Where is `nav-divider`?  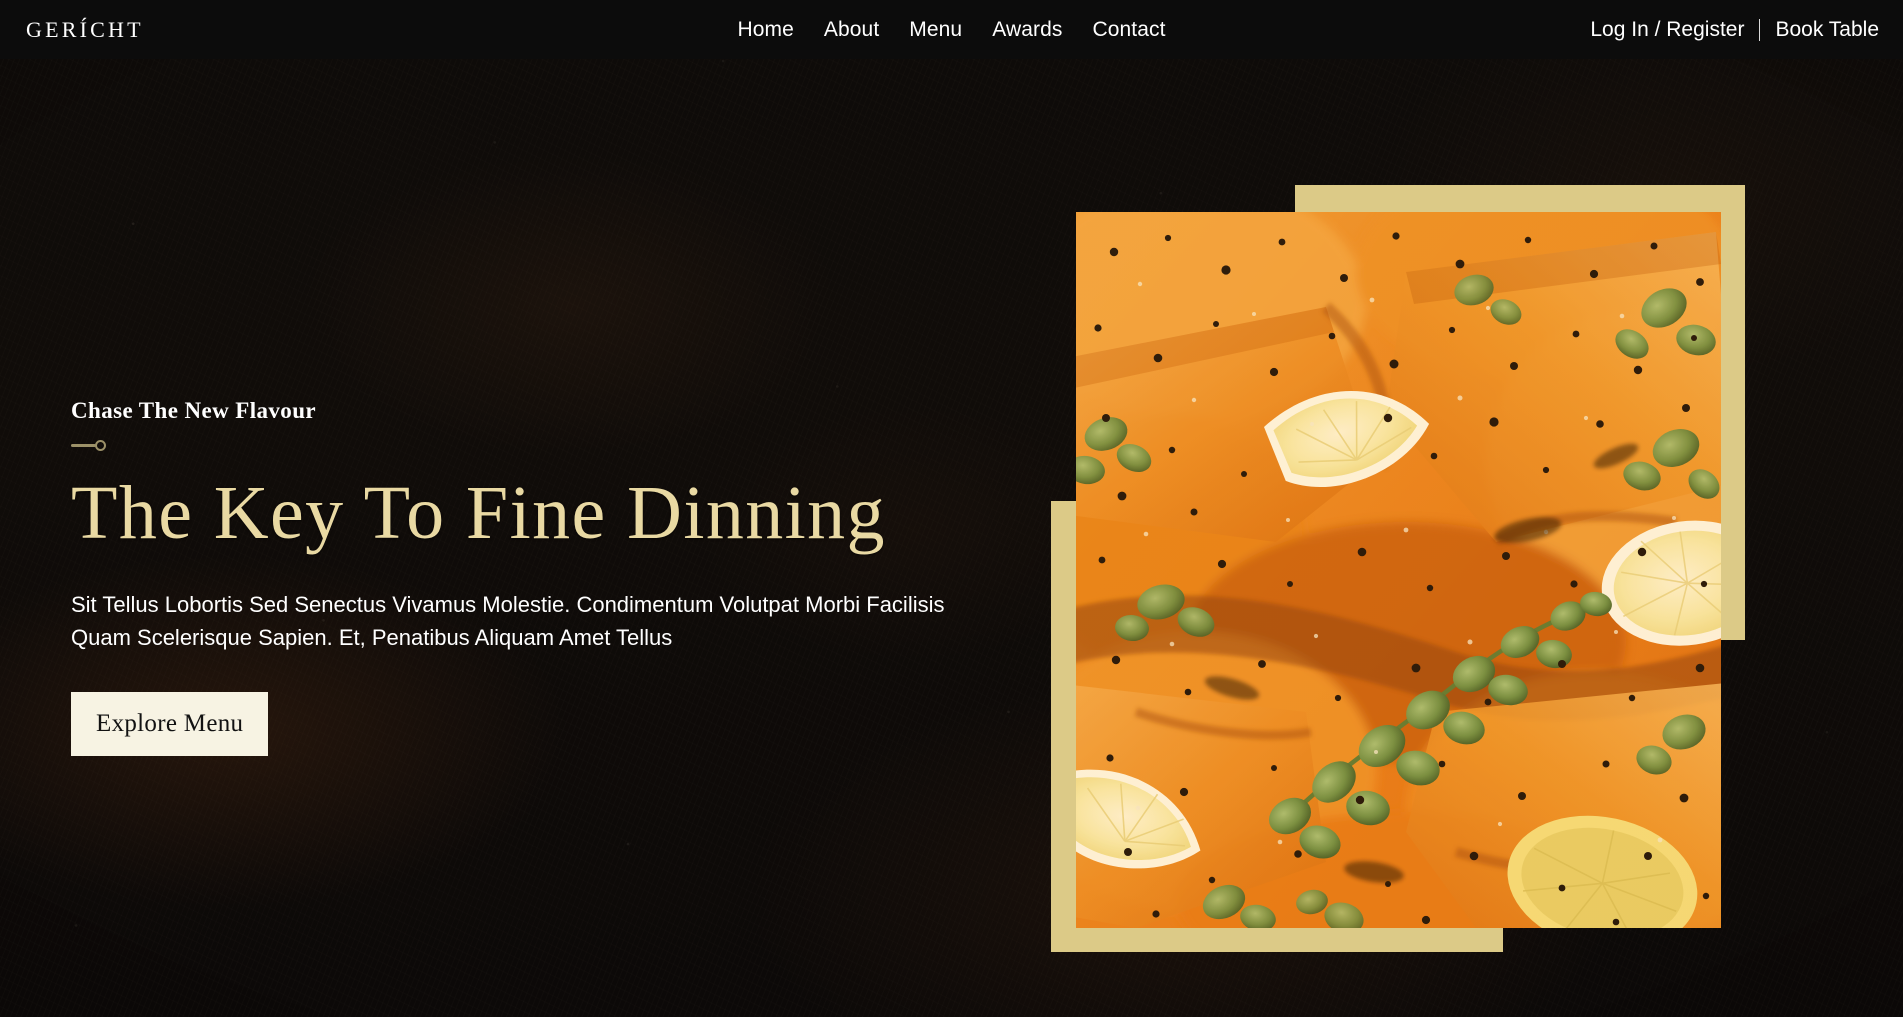
nav-divider is located at coordinates (1760, 29).